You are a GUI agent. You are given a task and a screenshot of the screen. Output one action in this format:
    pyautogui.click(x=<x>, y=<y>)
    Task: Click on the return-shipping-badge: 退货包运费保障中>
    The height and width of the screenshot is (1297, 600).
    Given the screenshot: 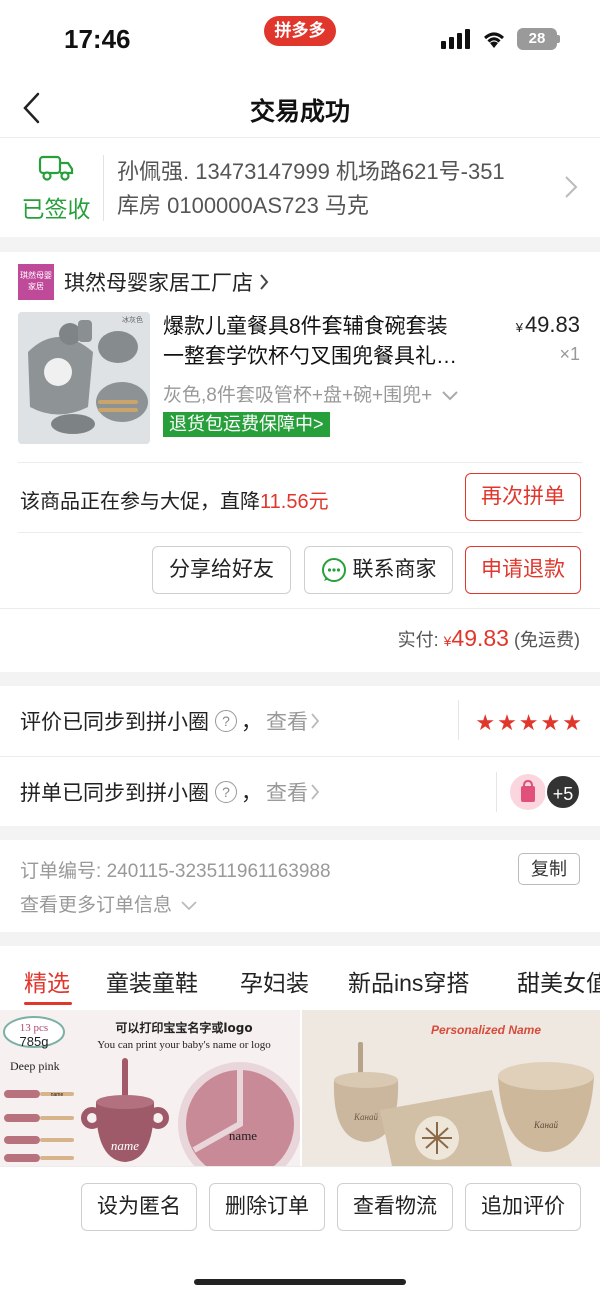 What is the action you would take?
    pyautogui.click(x=246, y=424)
    